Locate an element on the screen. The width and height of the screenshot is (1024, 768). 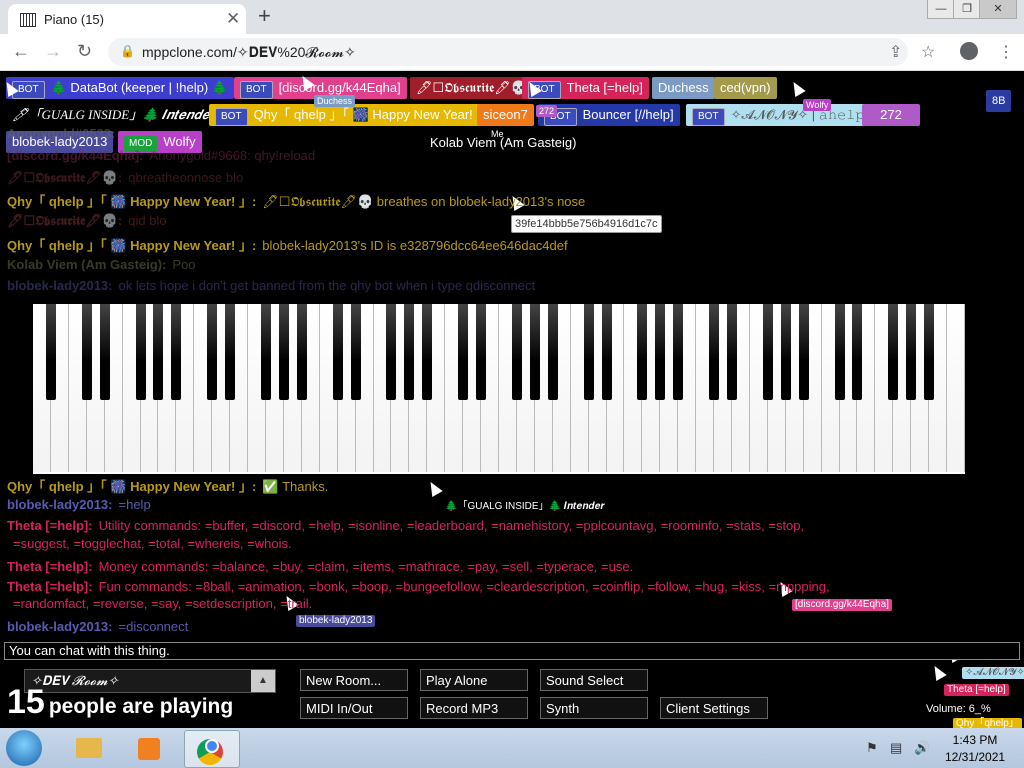
media-player-icon is located at coordinates (149, 748).